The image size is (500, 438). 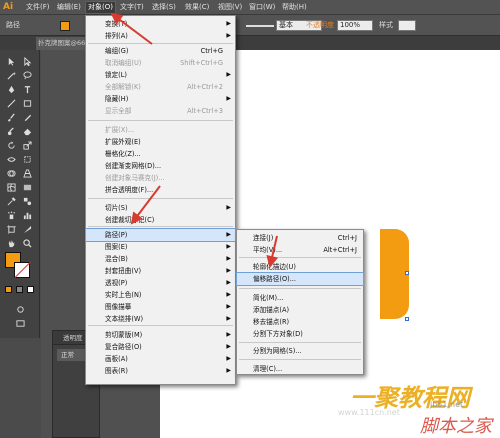 What do you see at coordinates (11, 159) in the screenshot?
I see `width-tool-icon` at bounding box center [11, 159].